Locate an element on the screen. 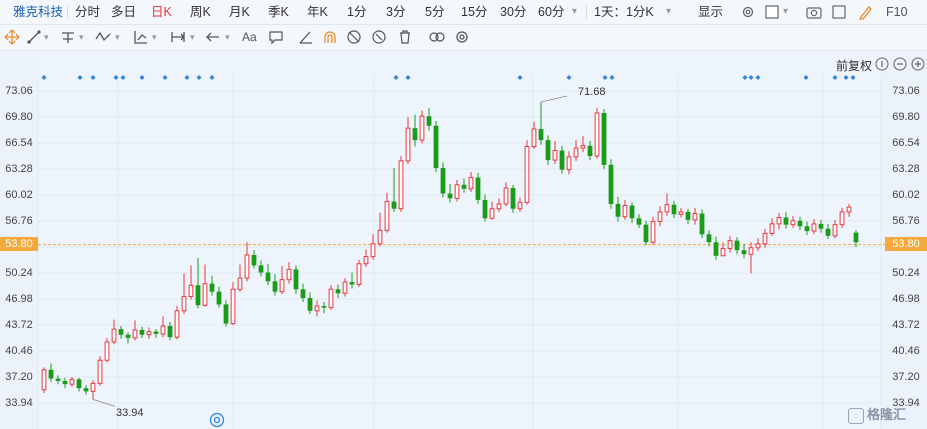  price-tick: 69.80 is located at coordinates (906, 117).